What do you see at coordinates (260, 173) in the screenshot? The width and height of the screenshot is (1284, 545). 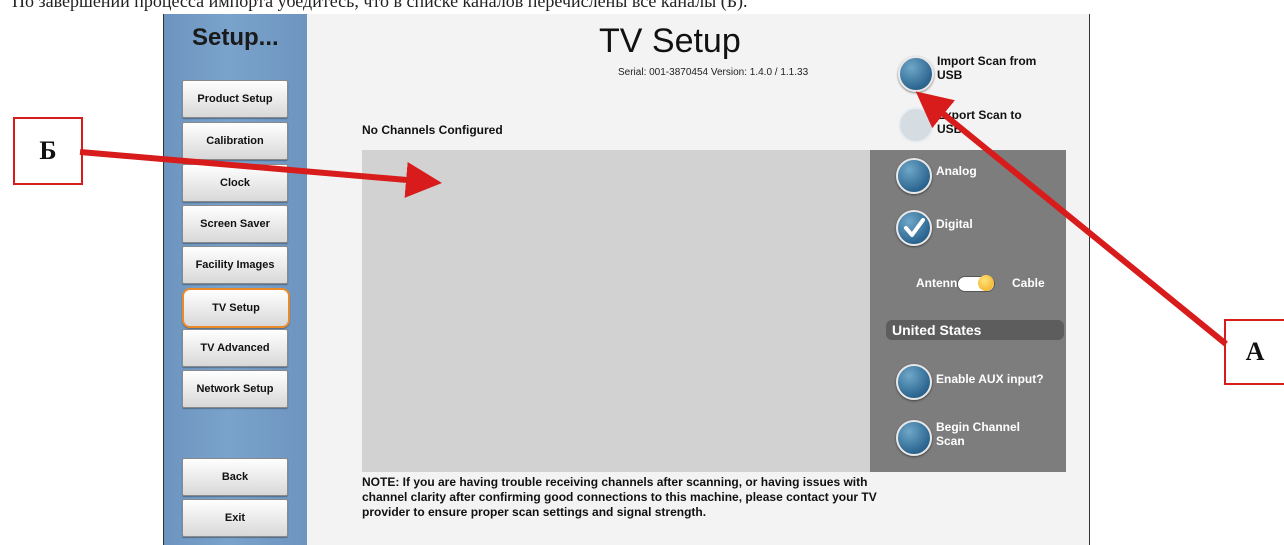 I see `arrow-b` at bounding box center [260, 173].